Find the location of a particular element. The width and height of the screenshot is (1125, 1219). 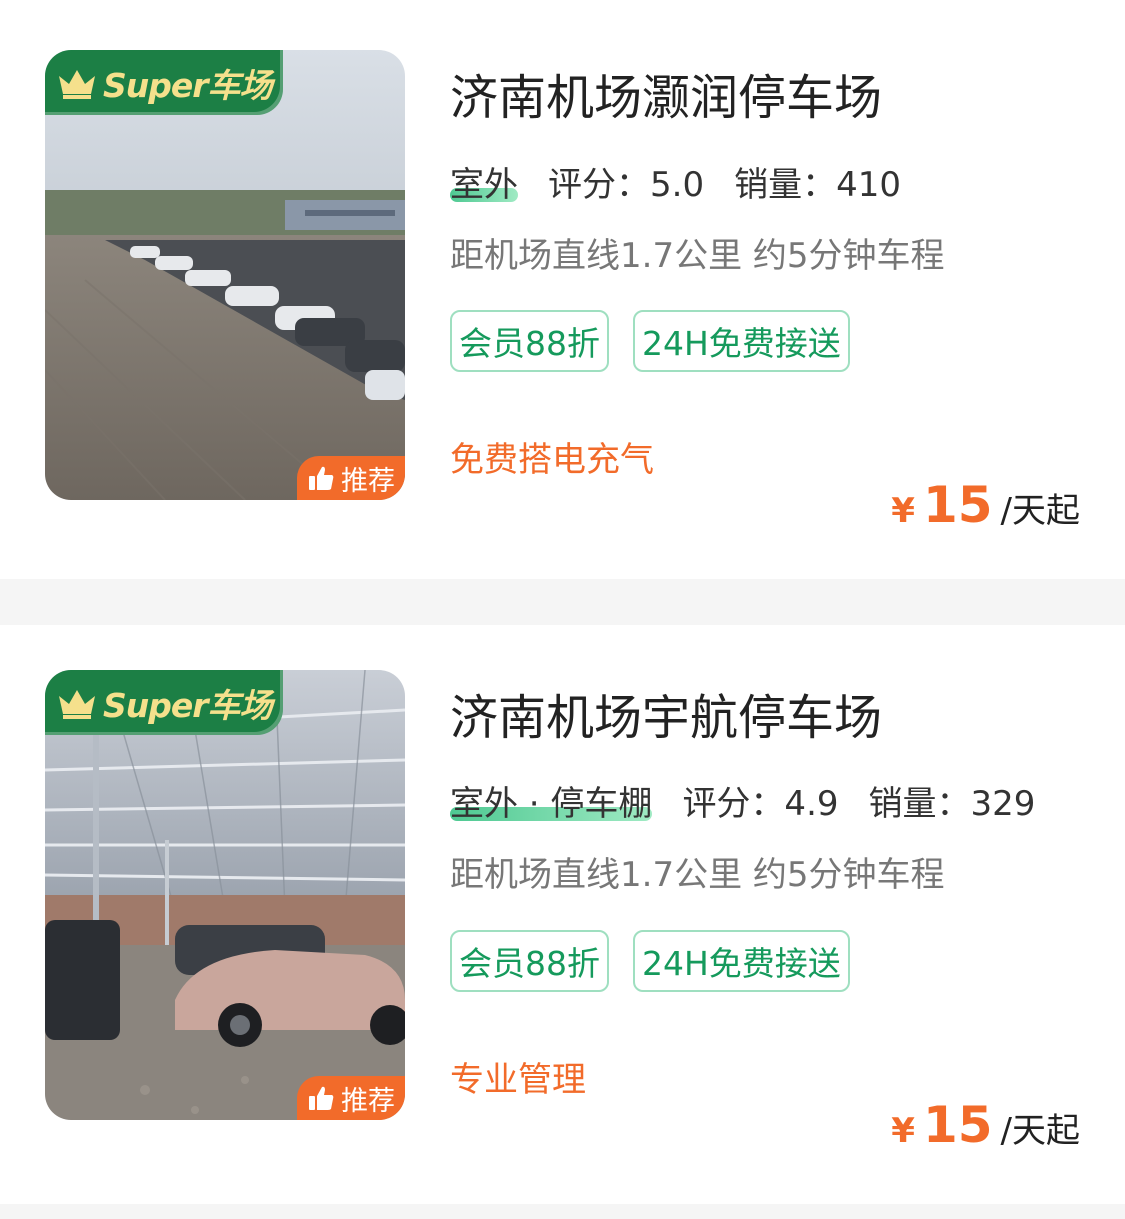

covered-parking-shed-photo is located at coordinates (225, 895).